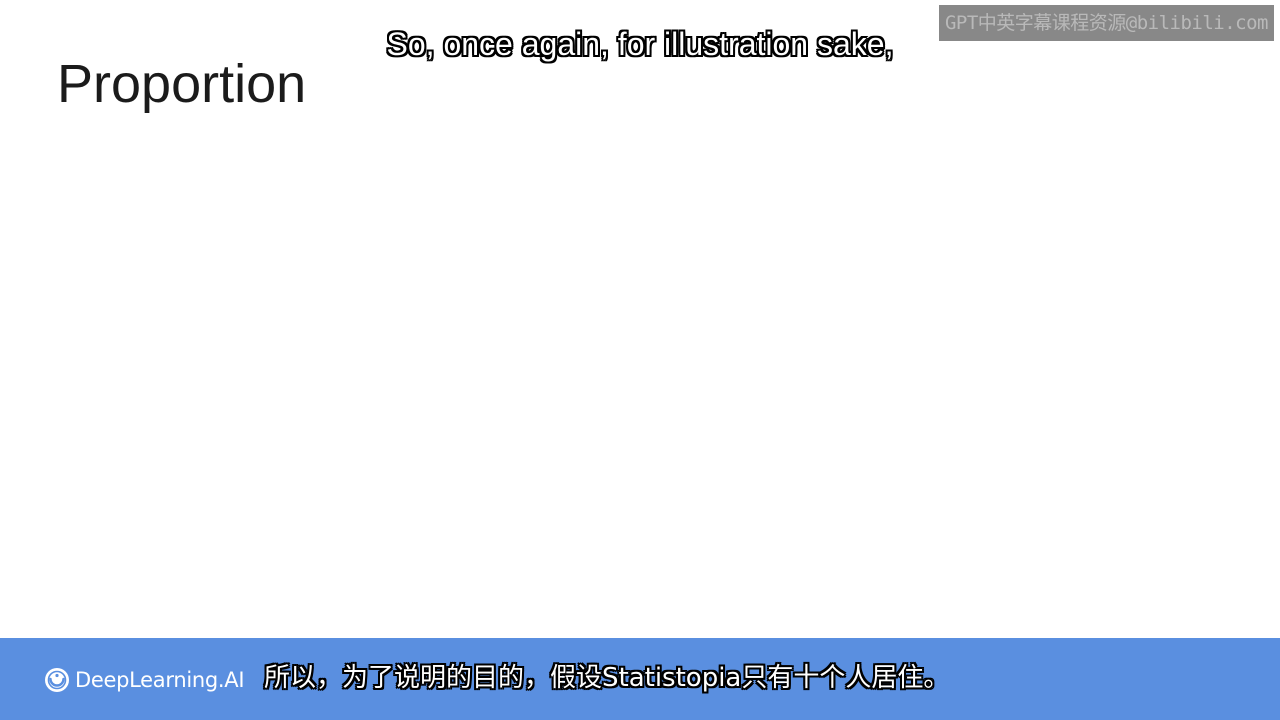 The height and width of the screenshot is (720, 1280). I want to click on chinese-subtitle: 所以，为了说明的目的，假设Statistopia只有十个人居住。, so click(607, 678).